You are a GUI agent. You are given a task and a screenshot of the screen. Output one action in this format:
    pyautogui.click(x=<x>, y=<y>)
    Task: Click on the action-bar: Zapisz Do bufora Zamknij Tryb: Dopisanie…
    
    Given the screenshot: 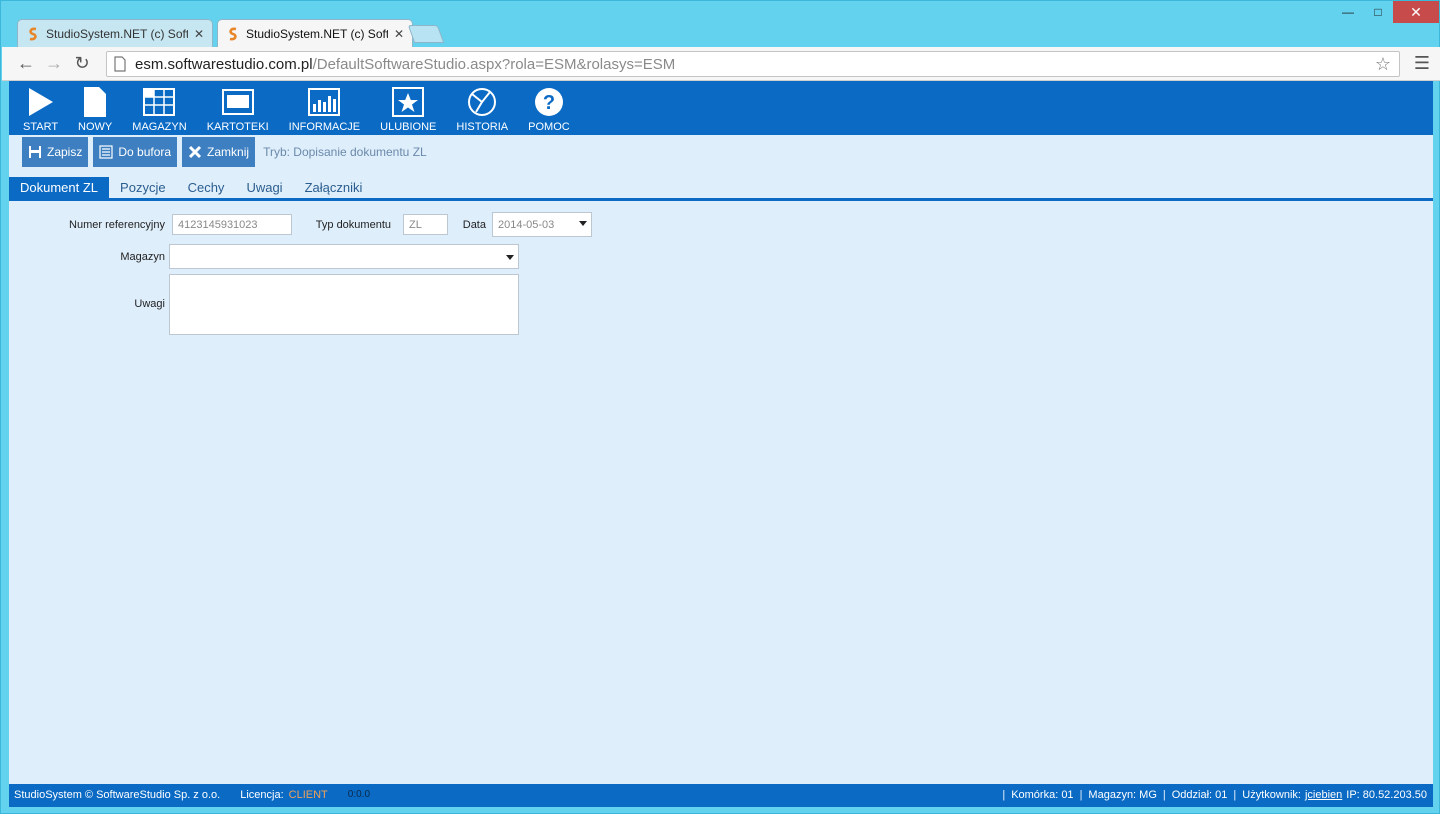 What is the action you would take?
    pyautogui.click(x=224, y=152)
    